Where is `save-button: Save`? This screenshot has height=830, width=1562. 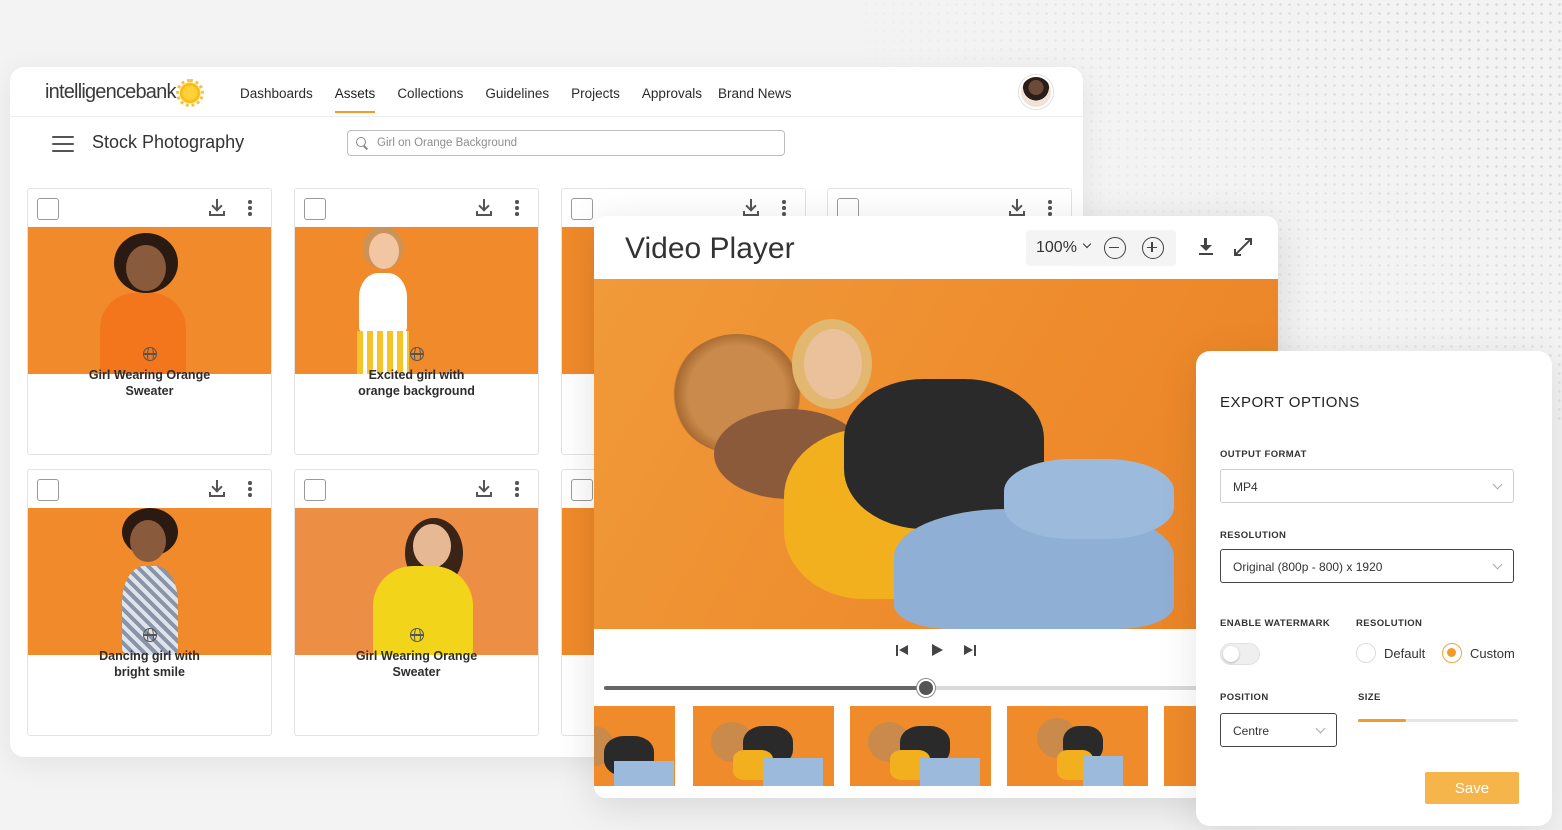
save-button: Save is located at coordinates (1472, 788).